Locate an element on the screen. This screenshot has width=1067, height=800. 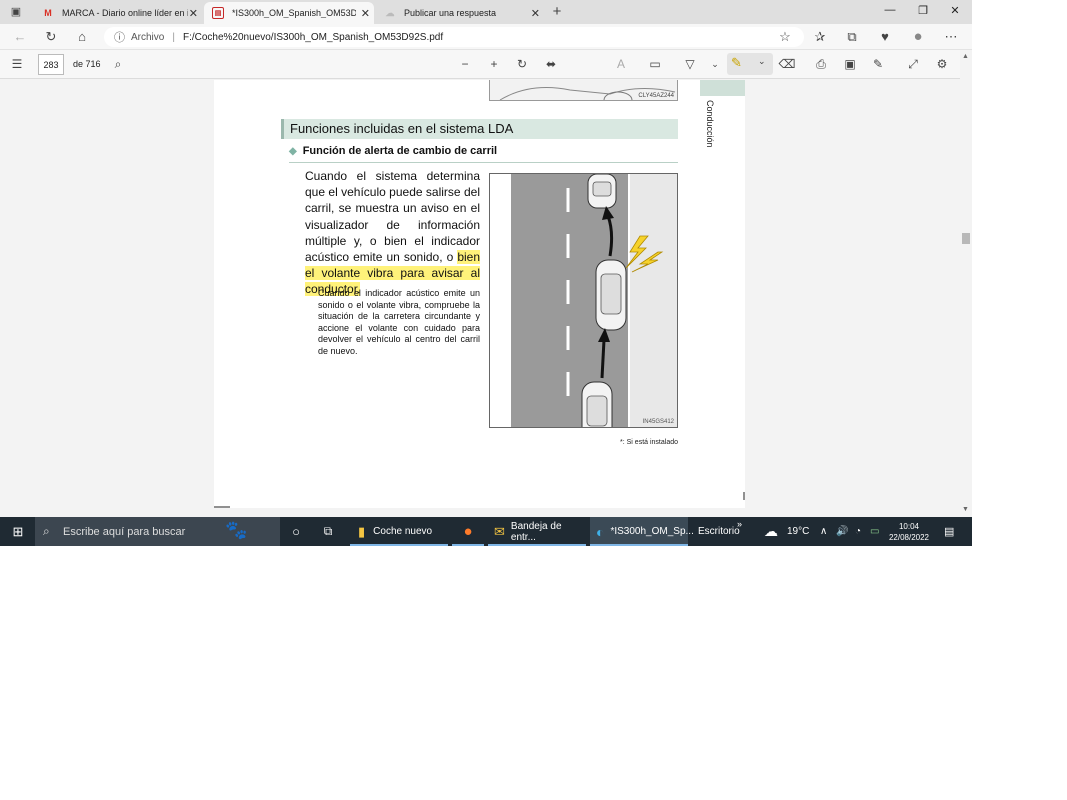
highlight-icon: ✎ is located at coordinates (736, 62).